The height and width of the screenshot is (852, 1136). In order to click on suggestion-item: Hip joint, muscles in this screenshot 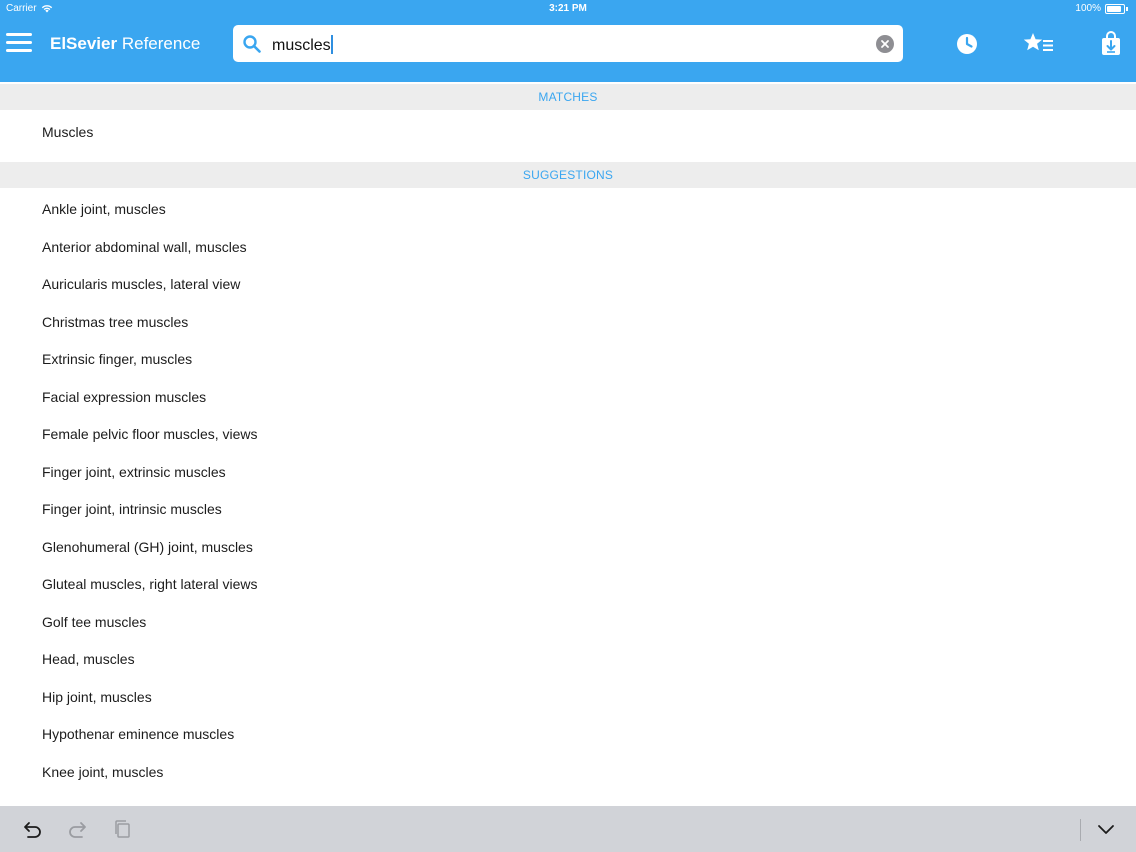, I will do `click(568, 698)`.